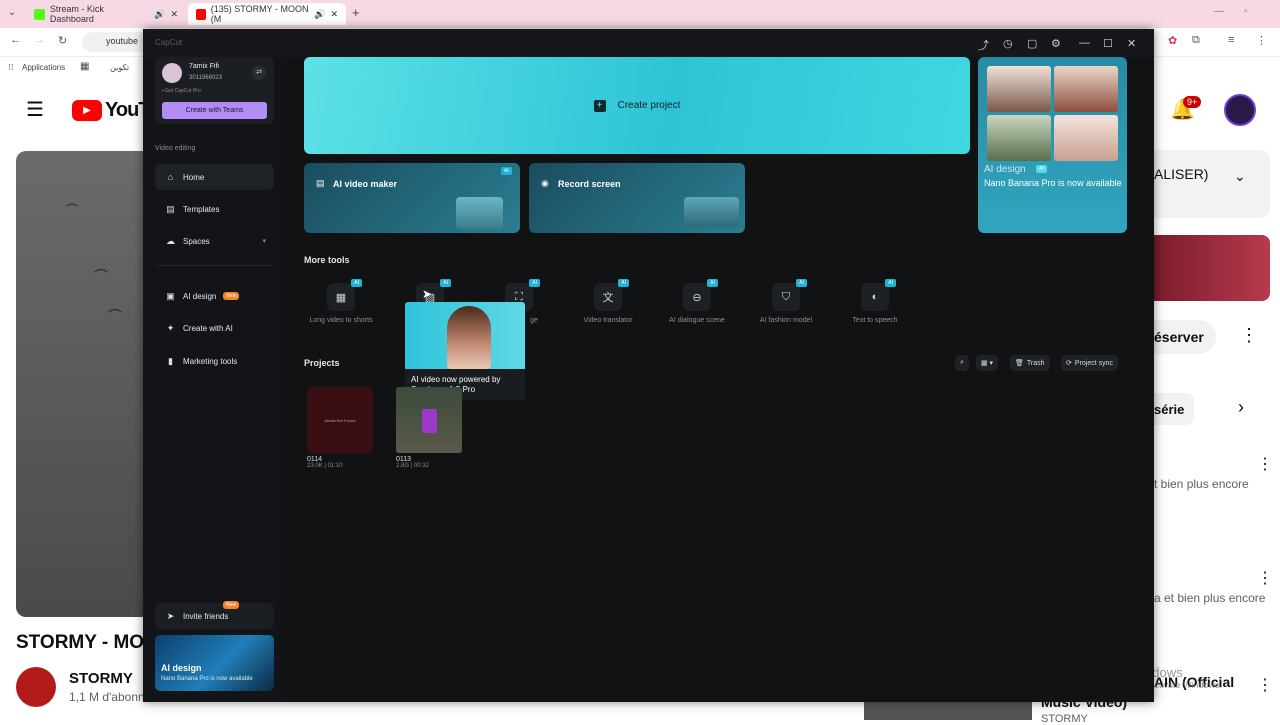 The height and width of the screenshot is (725, 1280). I want to click on tab-kick-dashboard: Stream - Kick Dashboard 🔊 ✕, so click(106, 14).